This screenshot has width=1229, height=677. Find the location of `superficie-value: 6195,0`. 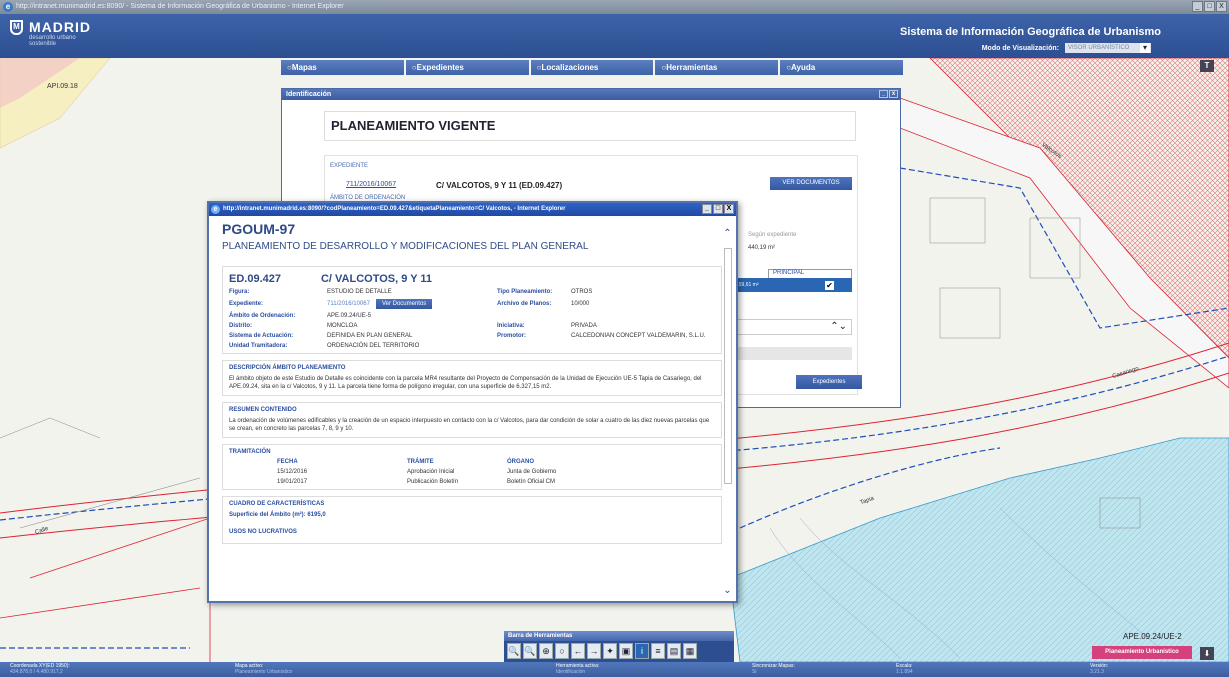

superficie-value: 6195,0 is located at coordinates (316, 515).